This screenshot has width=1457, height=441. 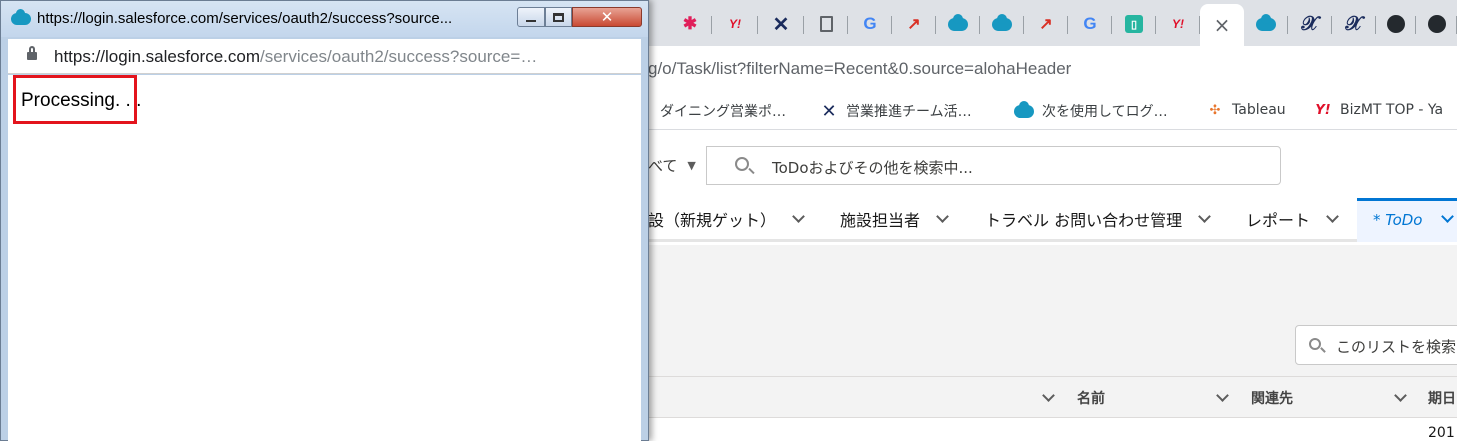 What do you see at coordinates (712, 220) in the screenshot?
I see `nav-item-label: 設（新規ゲット）` at bounding box center [712, 220].